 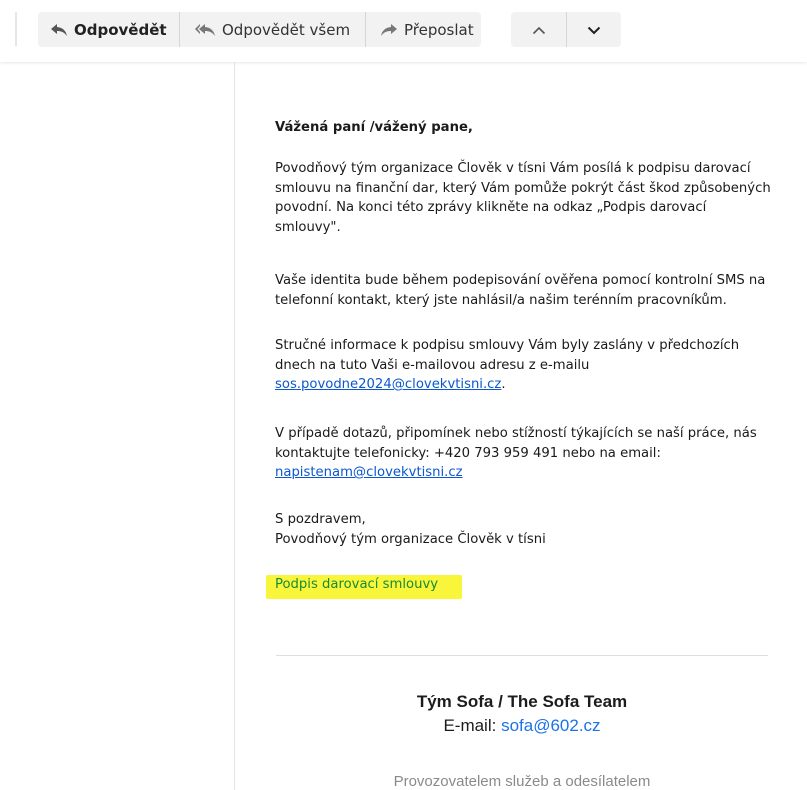 What do you see at coordinates (59, 29) in the screenshot?
I see `reply-icon` at bounding box center [59, 29].